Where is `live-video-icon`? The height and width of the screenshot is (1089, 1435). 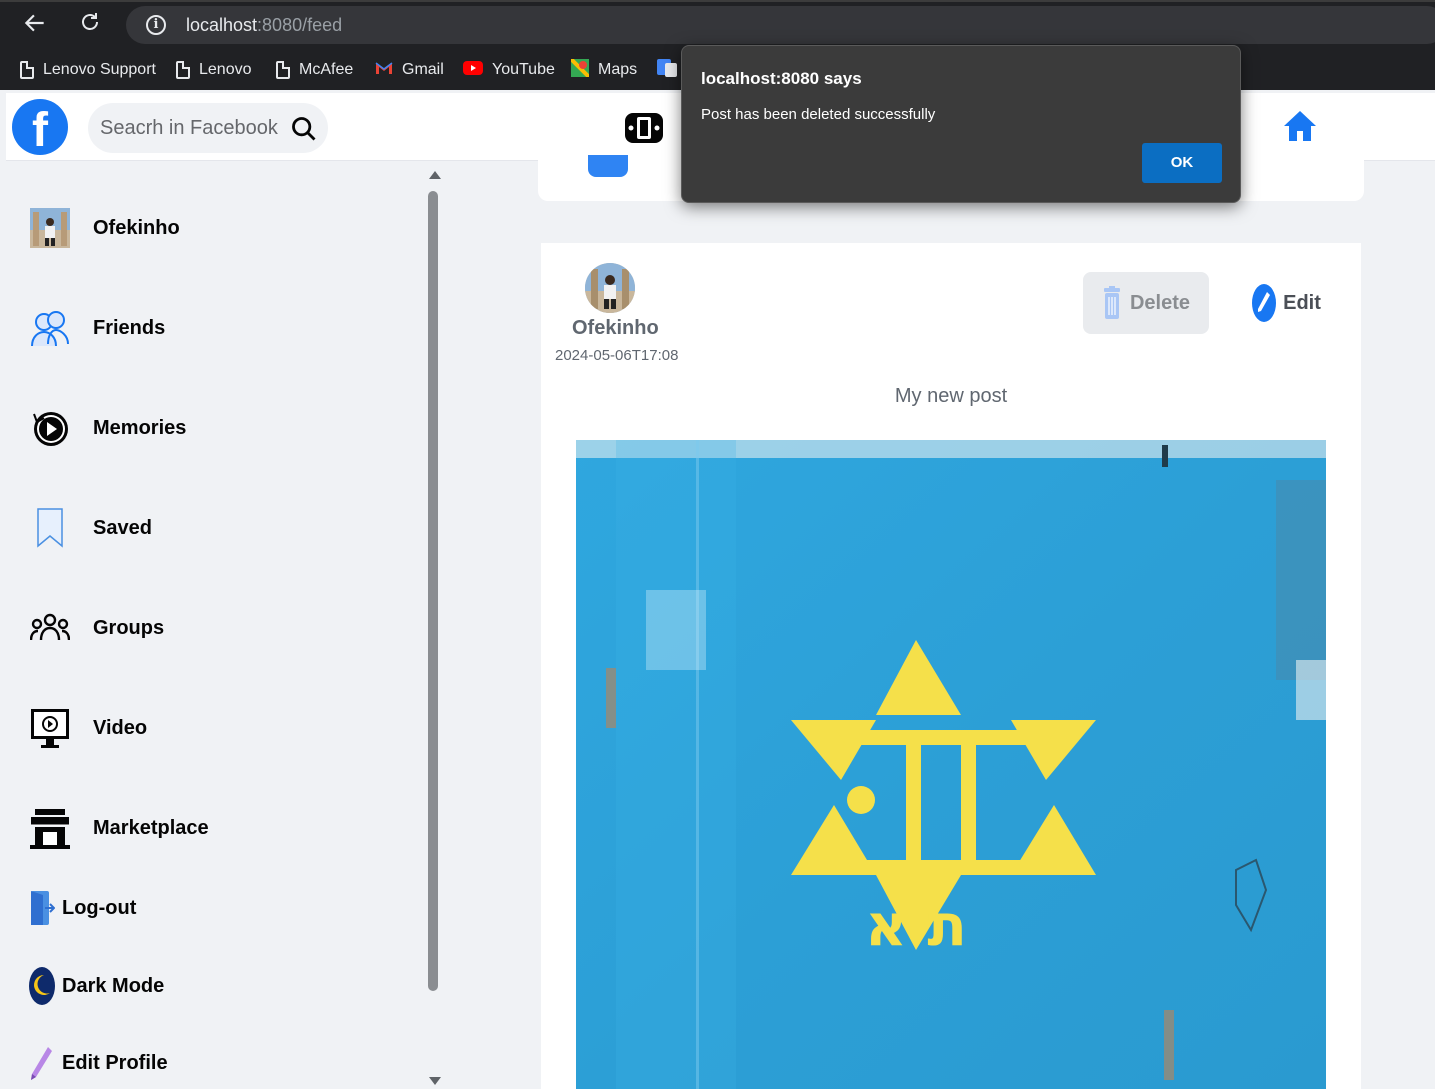 live-video-icon is located at coordinates (608, 166).